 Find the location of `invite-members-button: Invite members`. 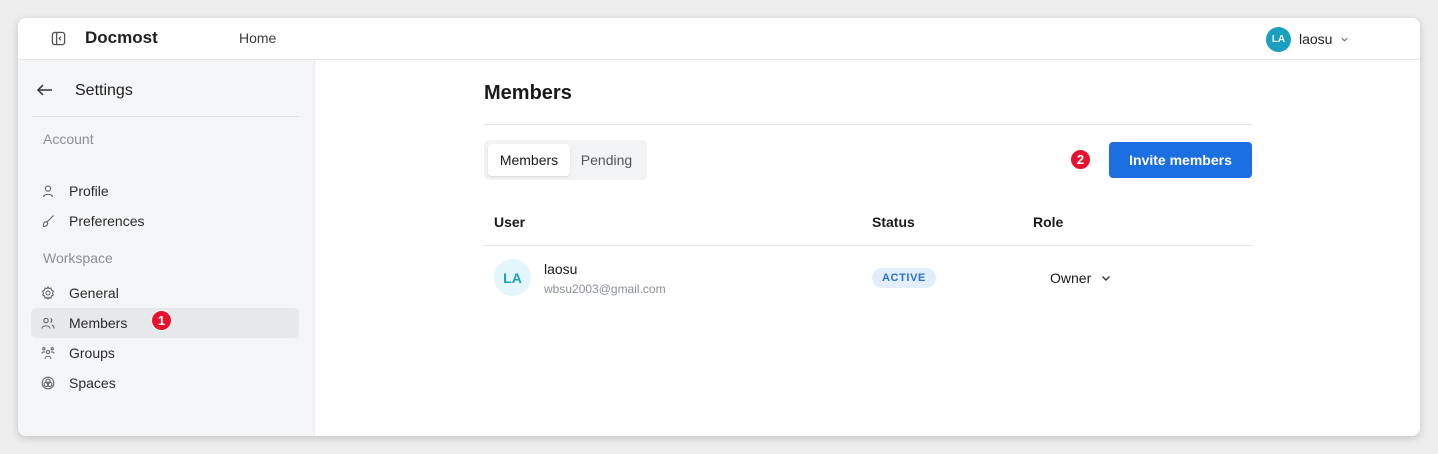

invite-members-button: Invite members is located at coordinates (1180, 160).